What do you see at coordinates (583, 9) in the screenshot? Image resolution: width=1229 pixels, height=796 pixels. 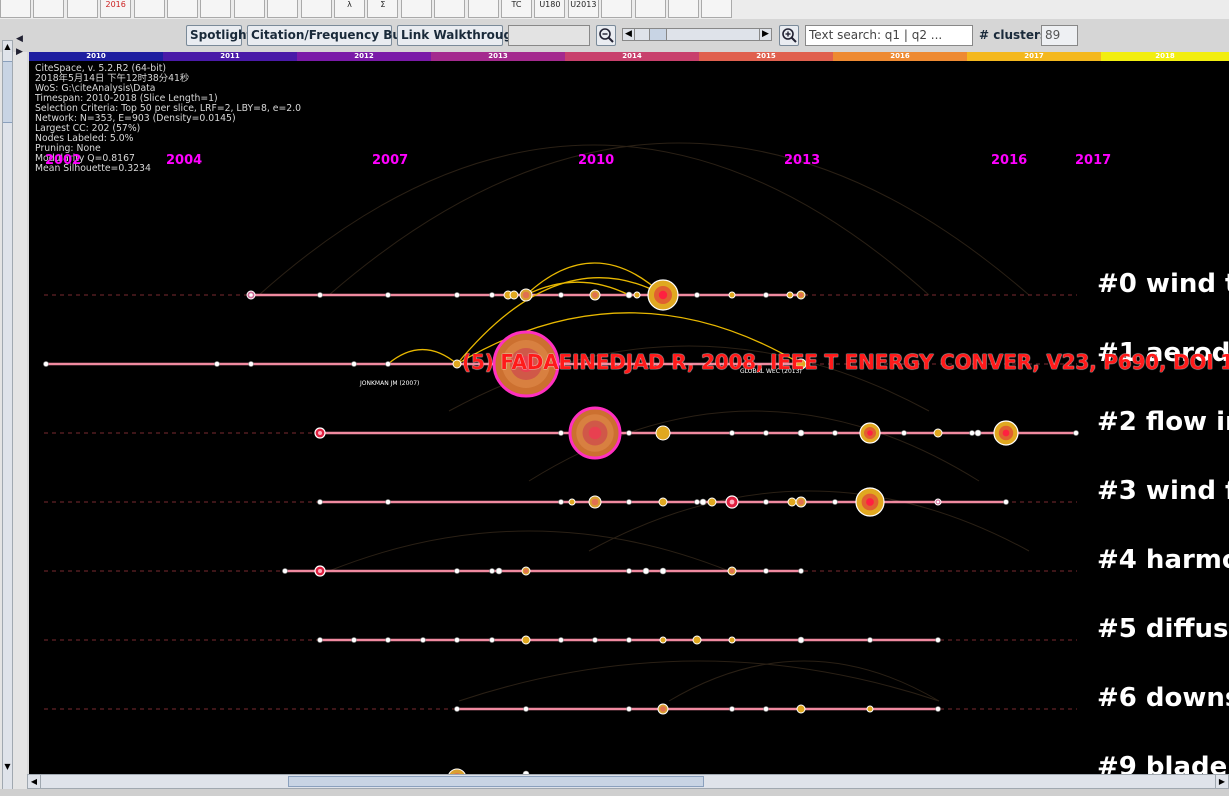 I see `u2013-icon: U2013` at bounding box center [583, 9].